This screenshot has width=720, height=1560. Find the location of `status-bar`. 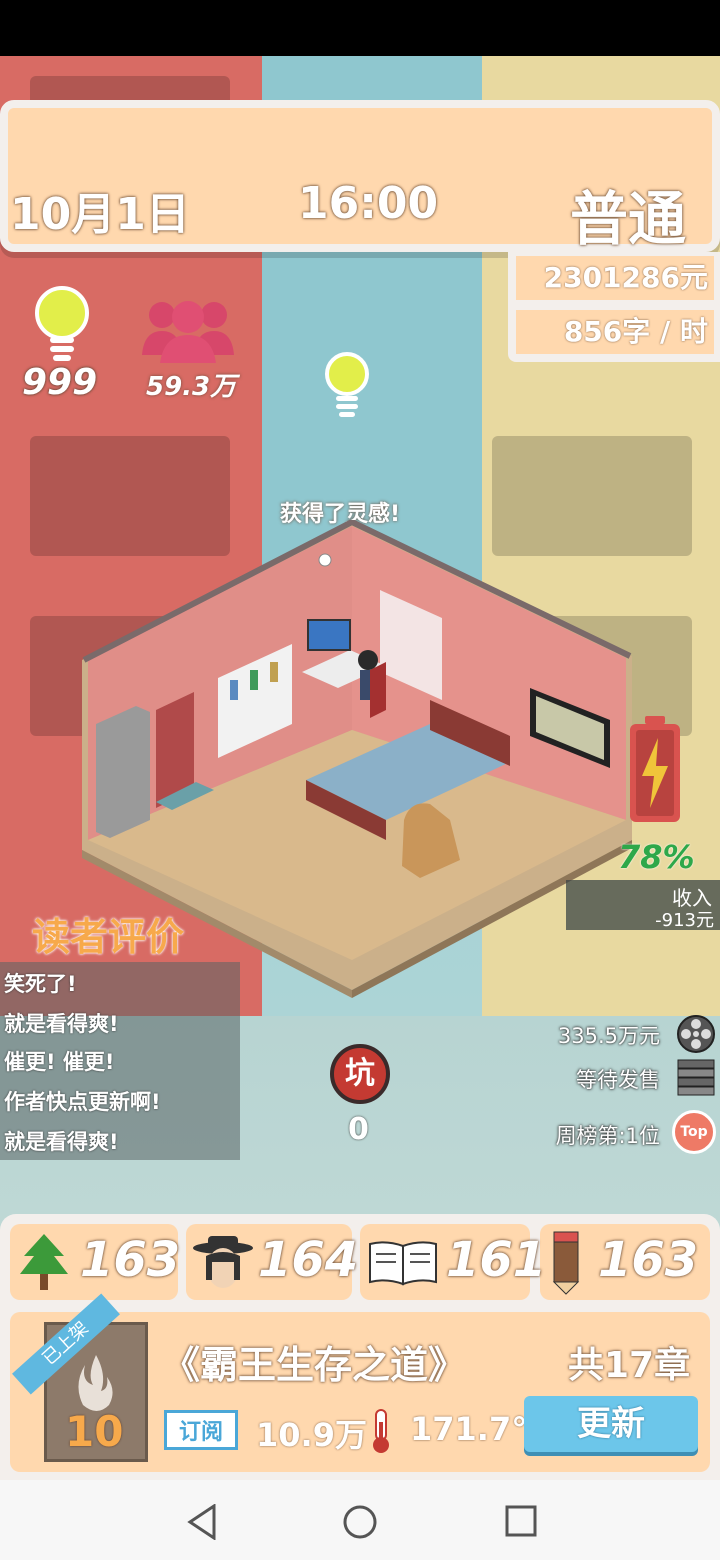

status-bar is located at coordinates (360, 28).